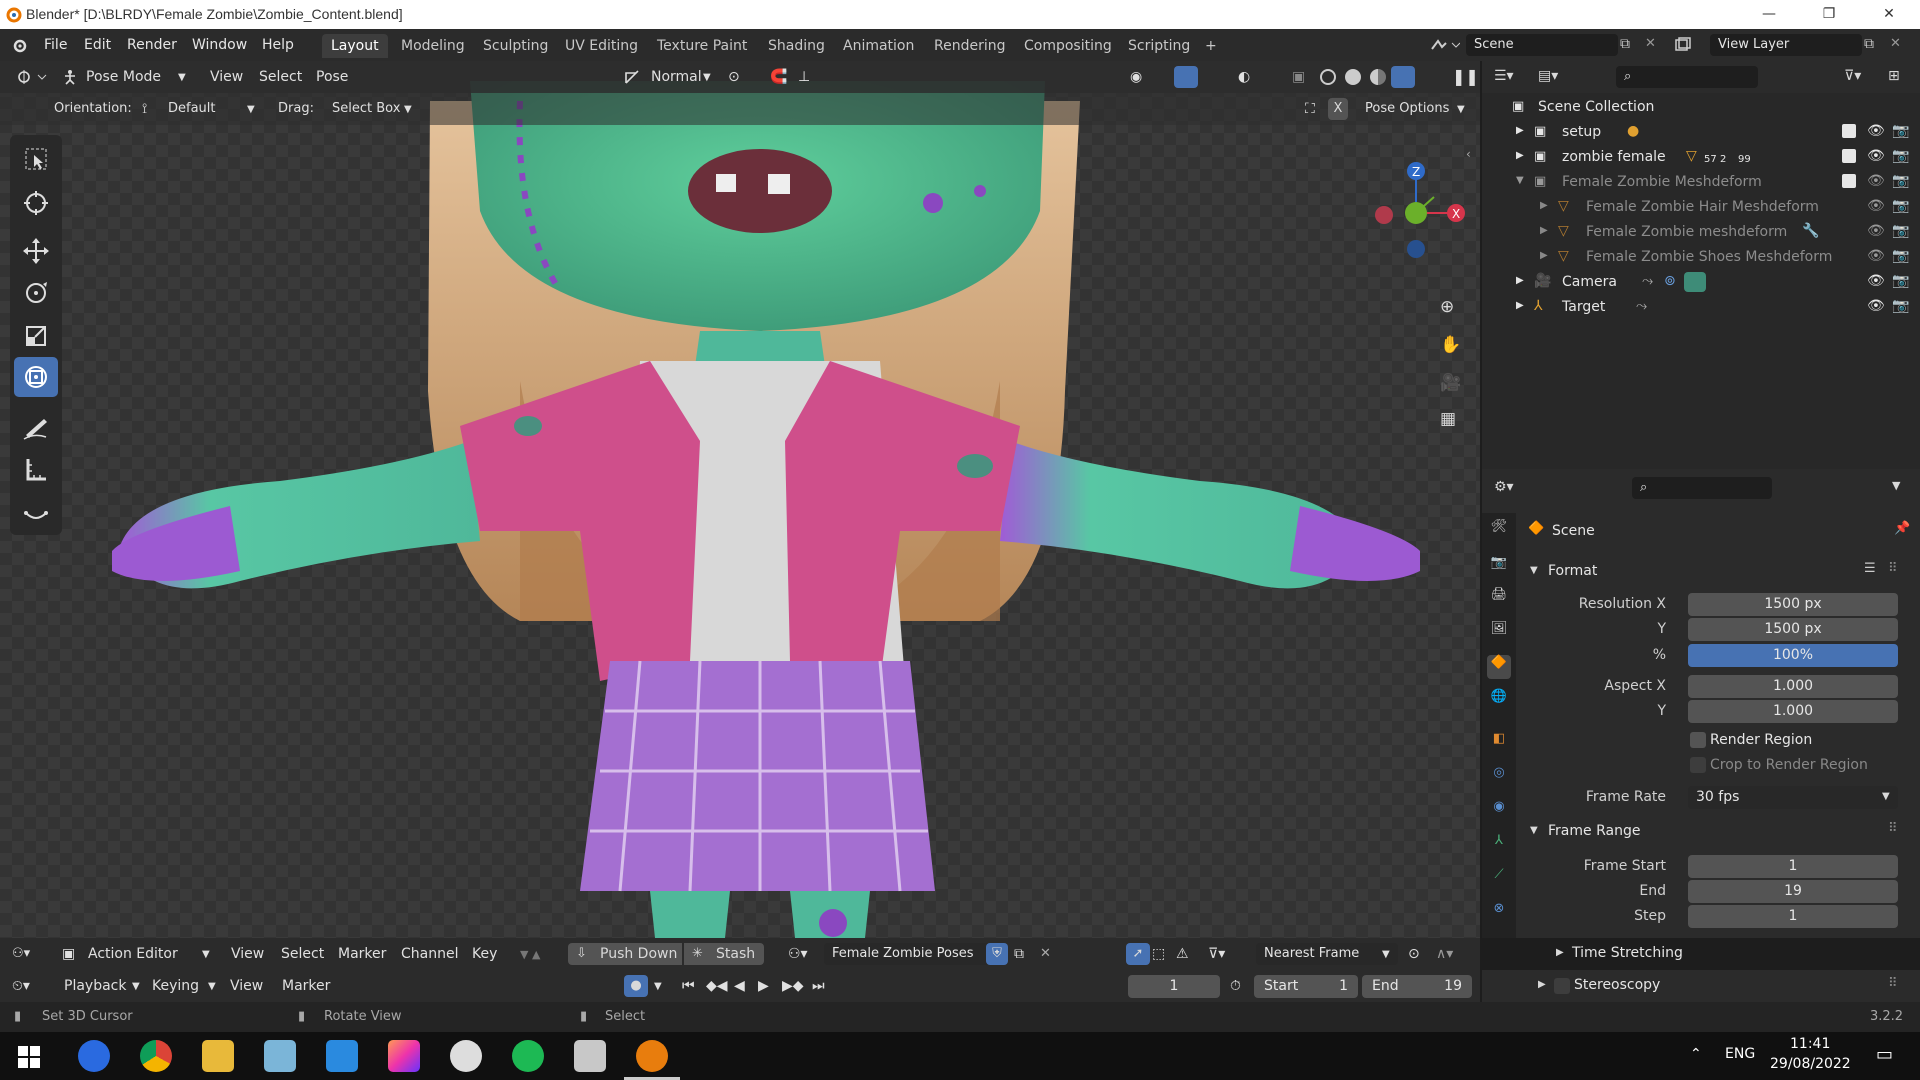 The height and width of the screenshot is (1080, 1920). What do you see at coordinates (1793, 866) in the screenshot?
I see `frame-start-field: 1` at bounding box center [1793, 866].